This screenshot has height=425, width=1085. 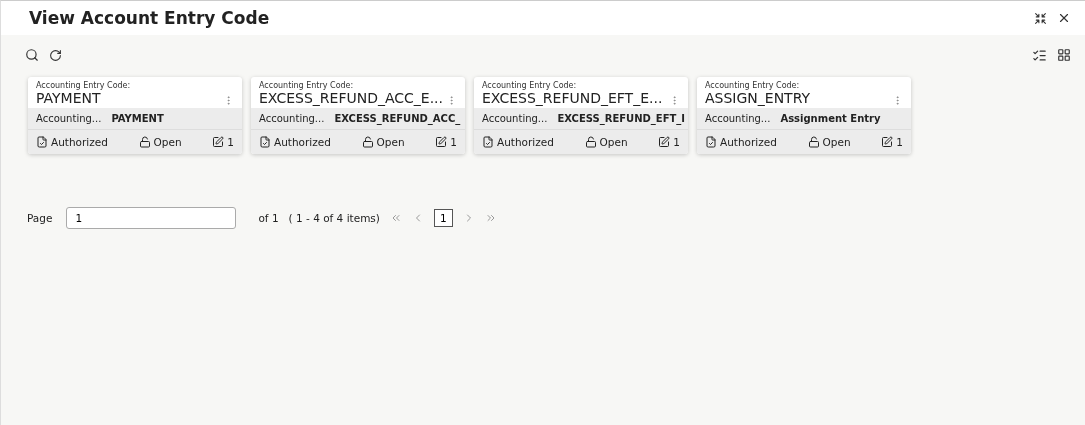 I want to click on refresh-icon, so click(x=55, y=55).